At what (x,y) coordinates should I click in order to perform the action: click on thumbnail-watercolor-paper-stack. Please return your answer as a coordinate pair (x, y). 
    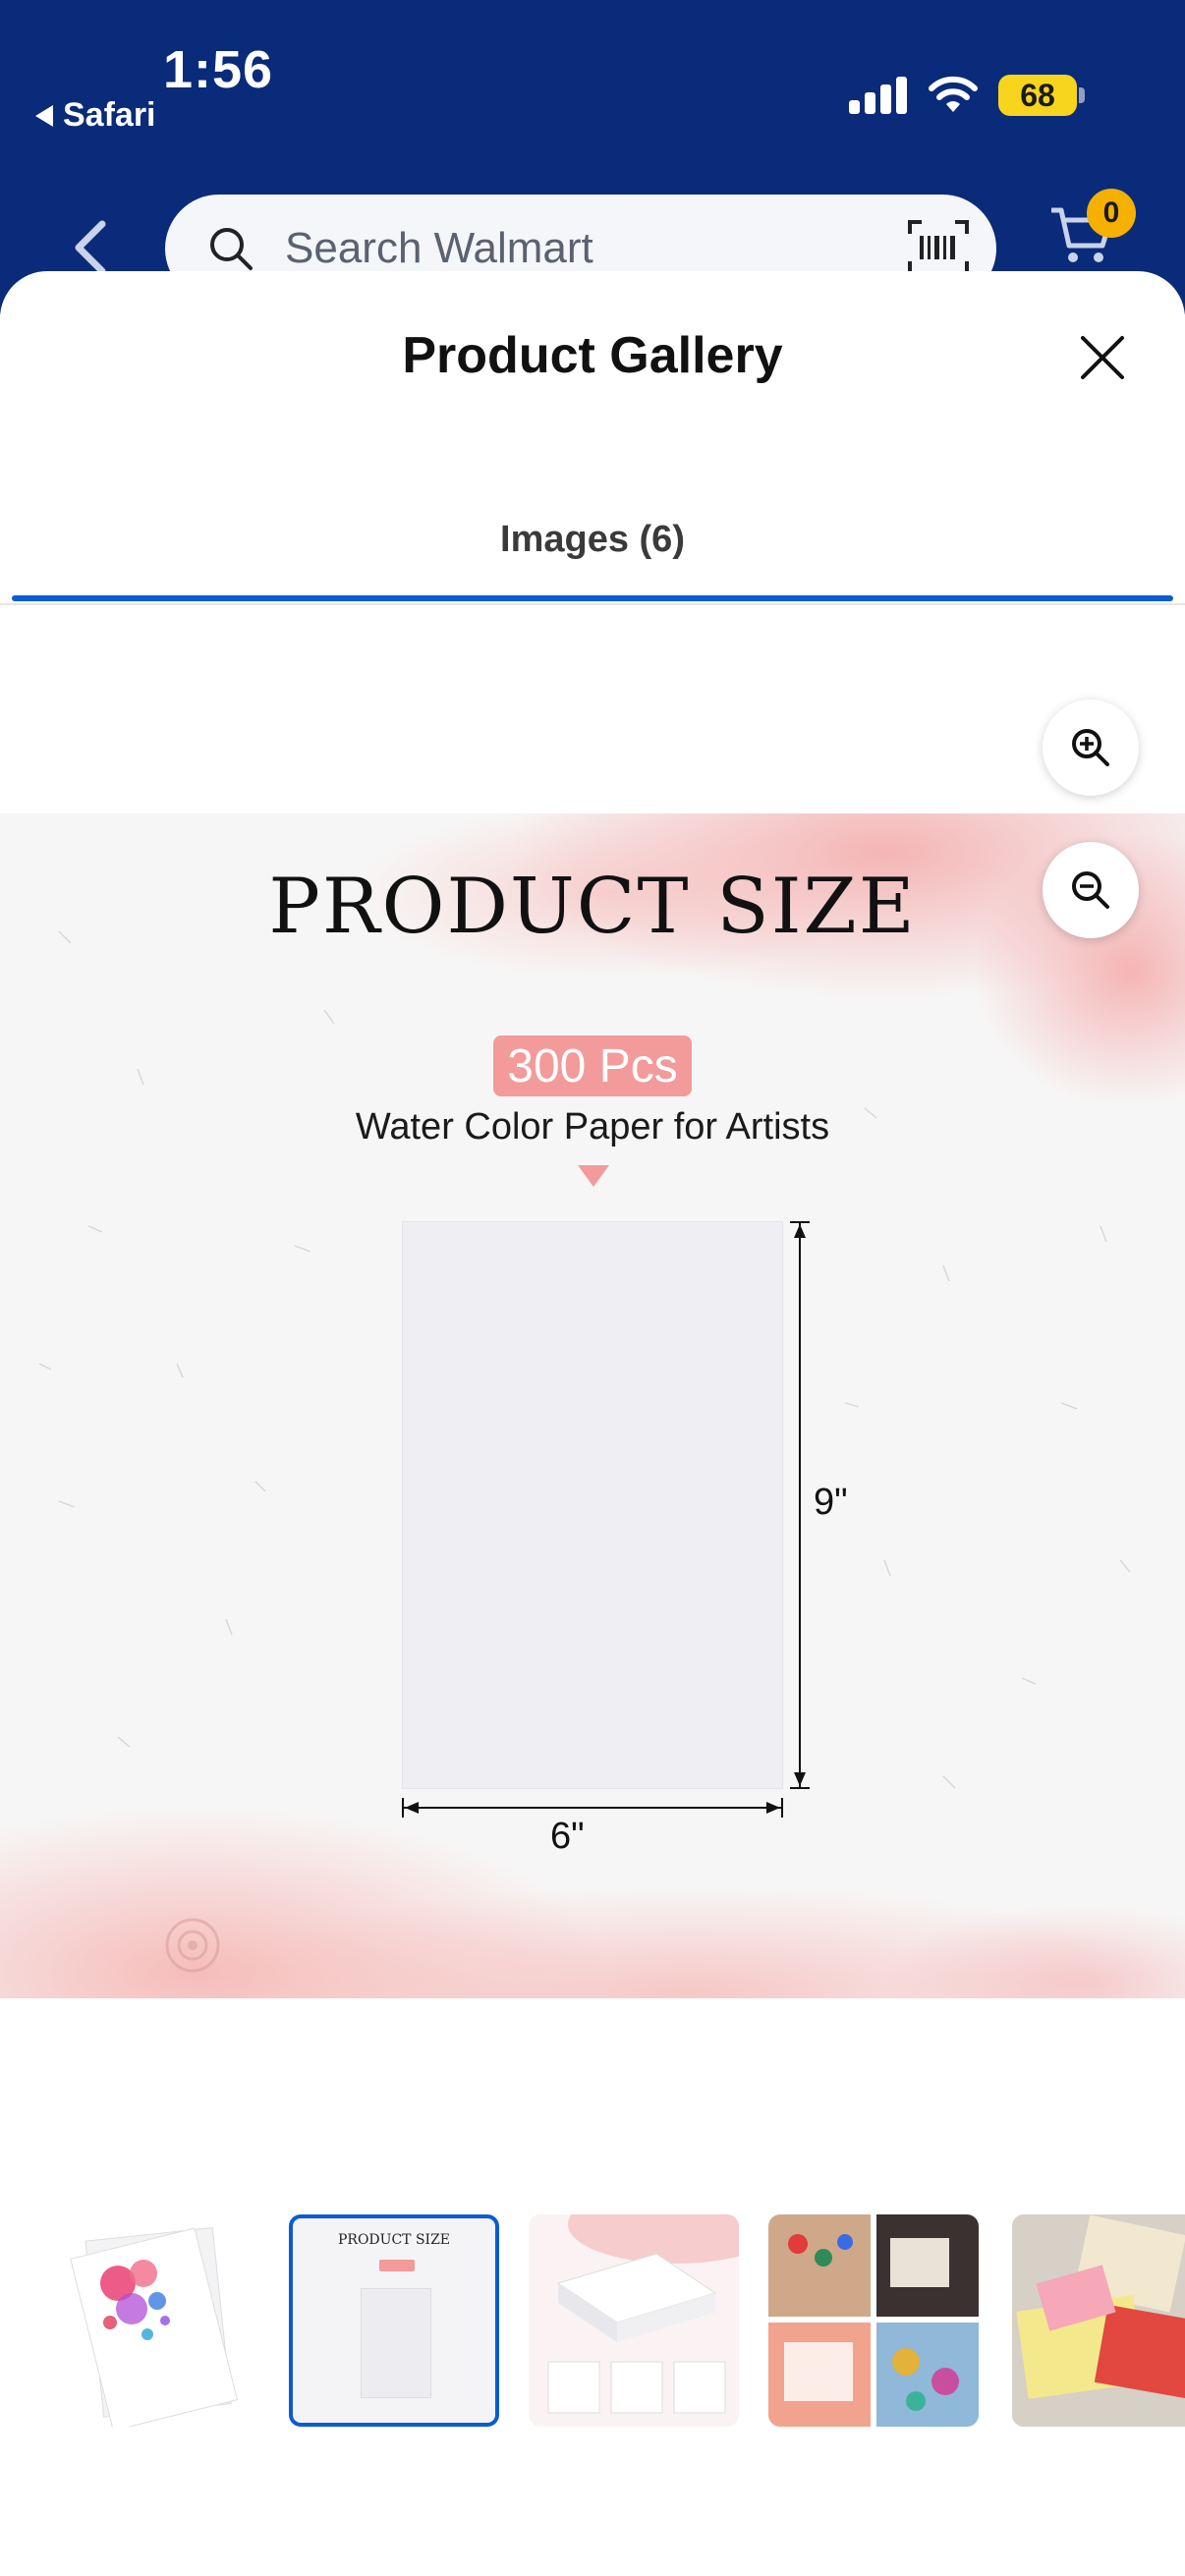
    Looking at the image, I should click on (154, 2327).